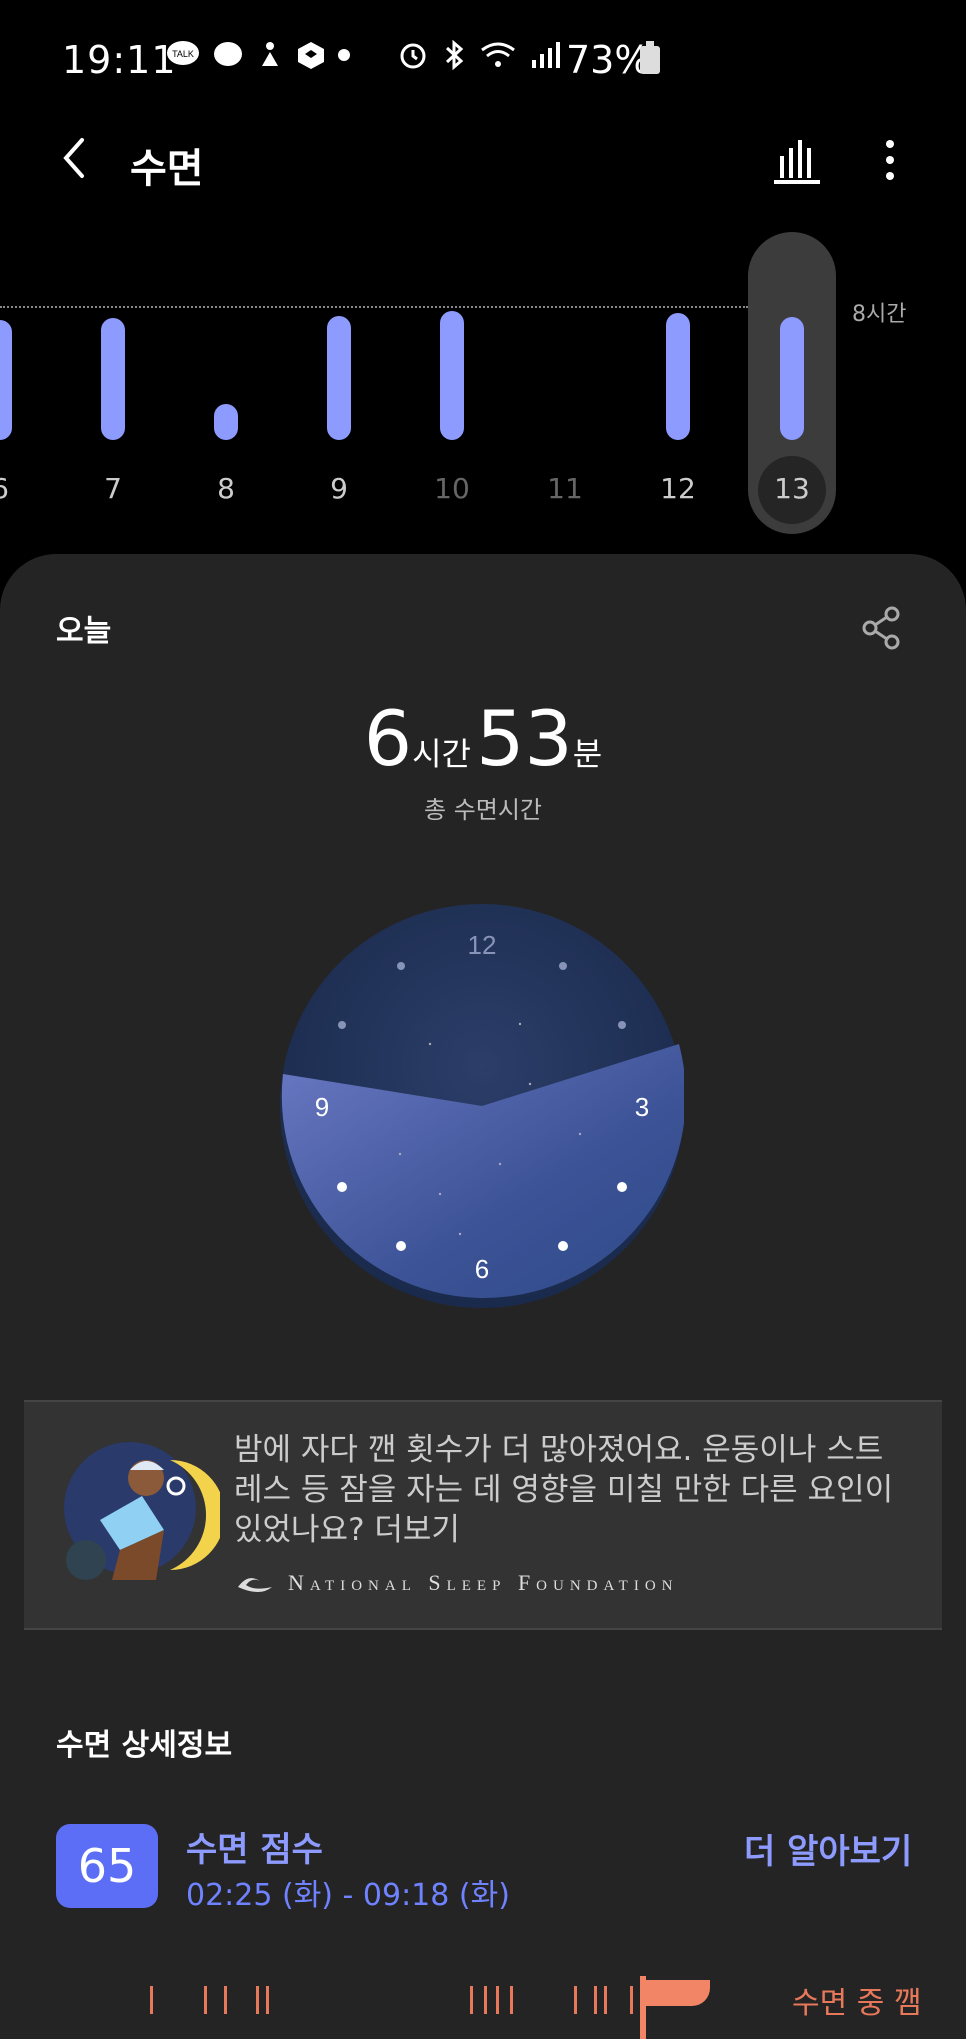  Describe the element at coordinates (608, 60) in the screenshot. I see `battery-percent: 73%` at that location.